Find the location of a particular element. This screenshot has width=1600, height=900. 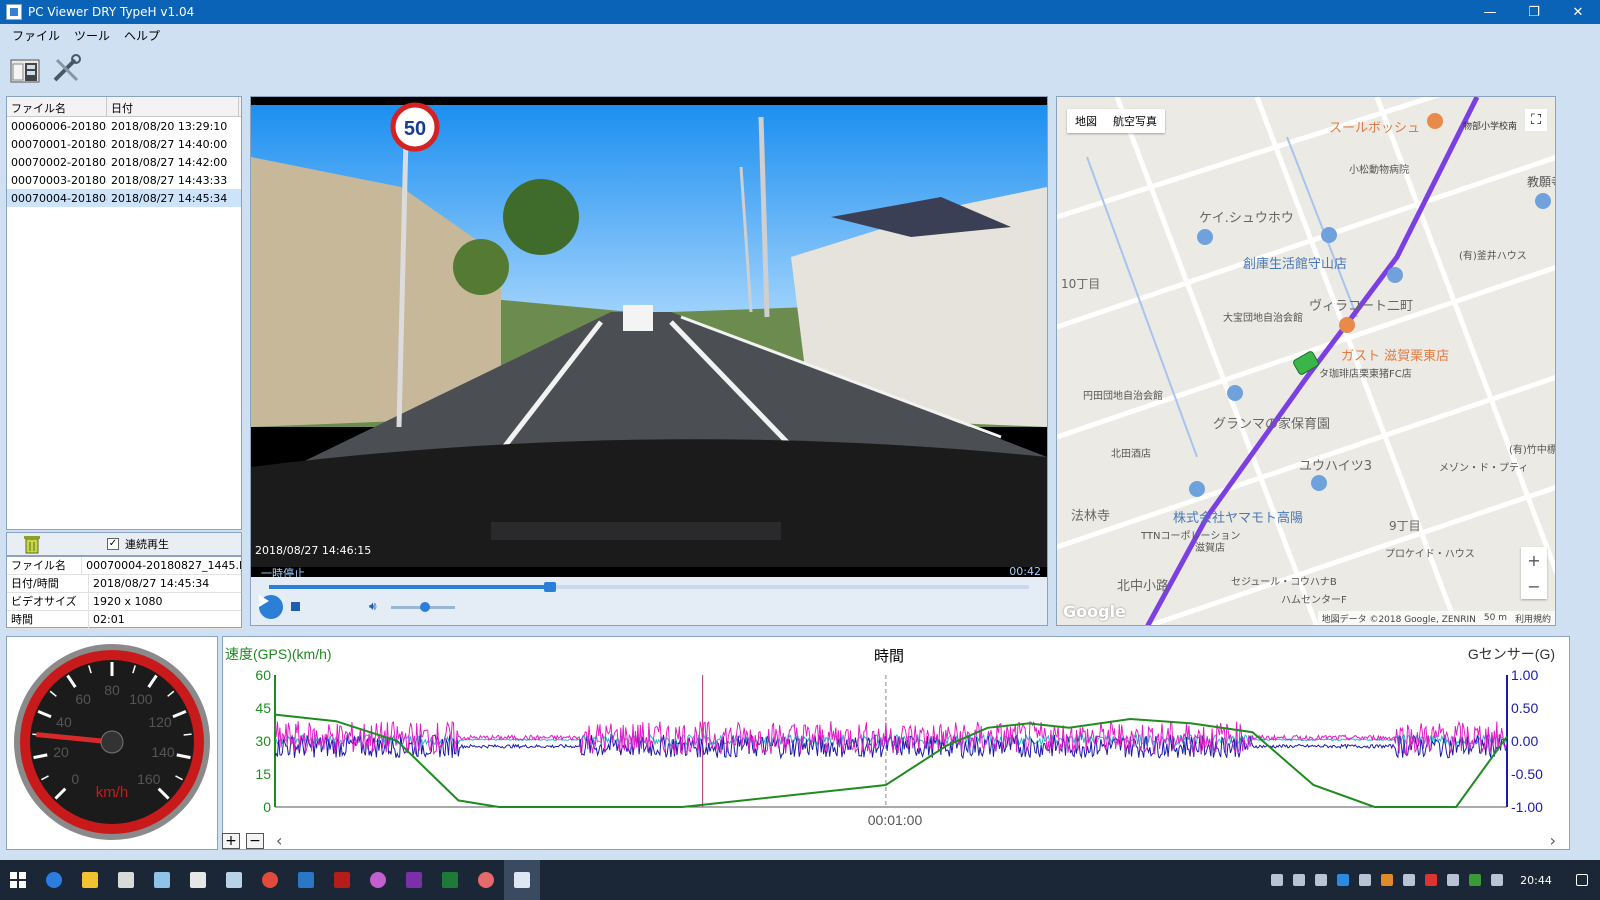

chart-scrollbar: + − ‹ › is located at coordinates (896, 840).